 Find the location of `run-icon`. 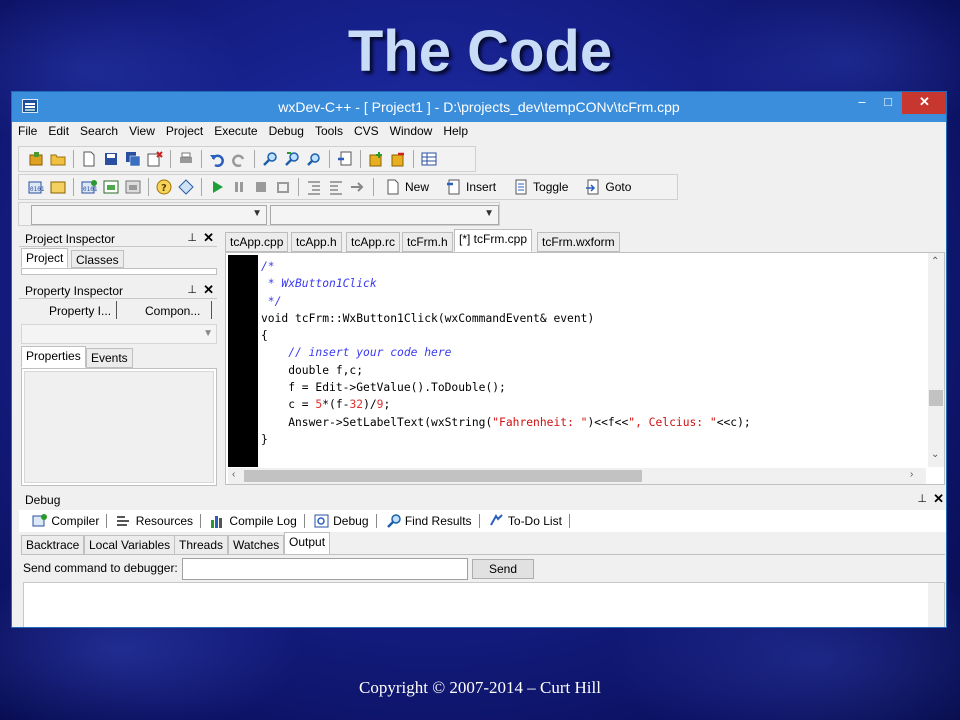

run-icon is located at coordinates (217, 187).